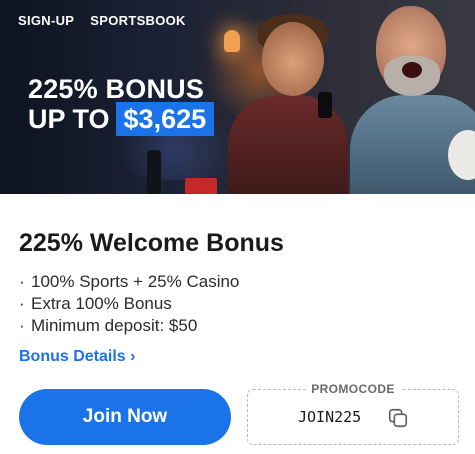 Image resolution: width=475 pixels, height=454 pixels. Describe the element at coordinates (325, 105) in the screenshot. I see `phone-image` at that location.